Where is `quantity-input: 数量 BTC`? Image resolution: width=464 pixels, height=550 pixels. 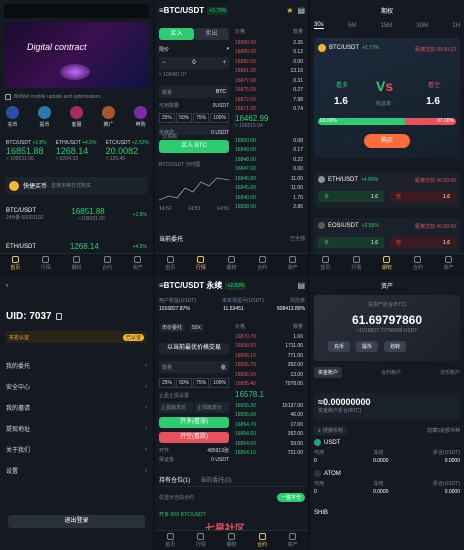 quantity-input: 数量 BTC is located at coordinates (194, 92).